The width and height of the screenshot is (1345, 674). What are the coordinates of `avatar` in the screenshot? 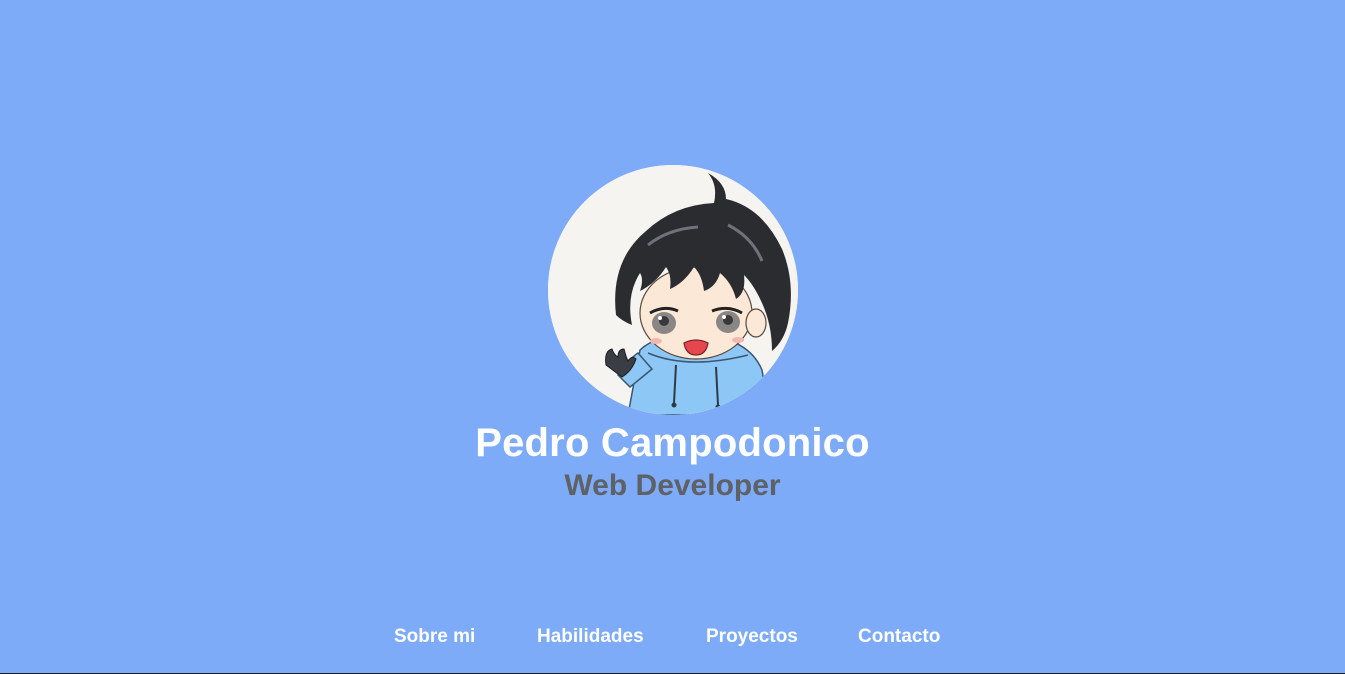 It's located at (673, 290).